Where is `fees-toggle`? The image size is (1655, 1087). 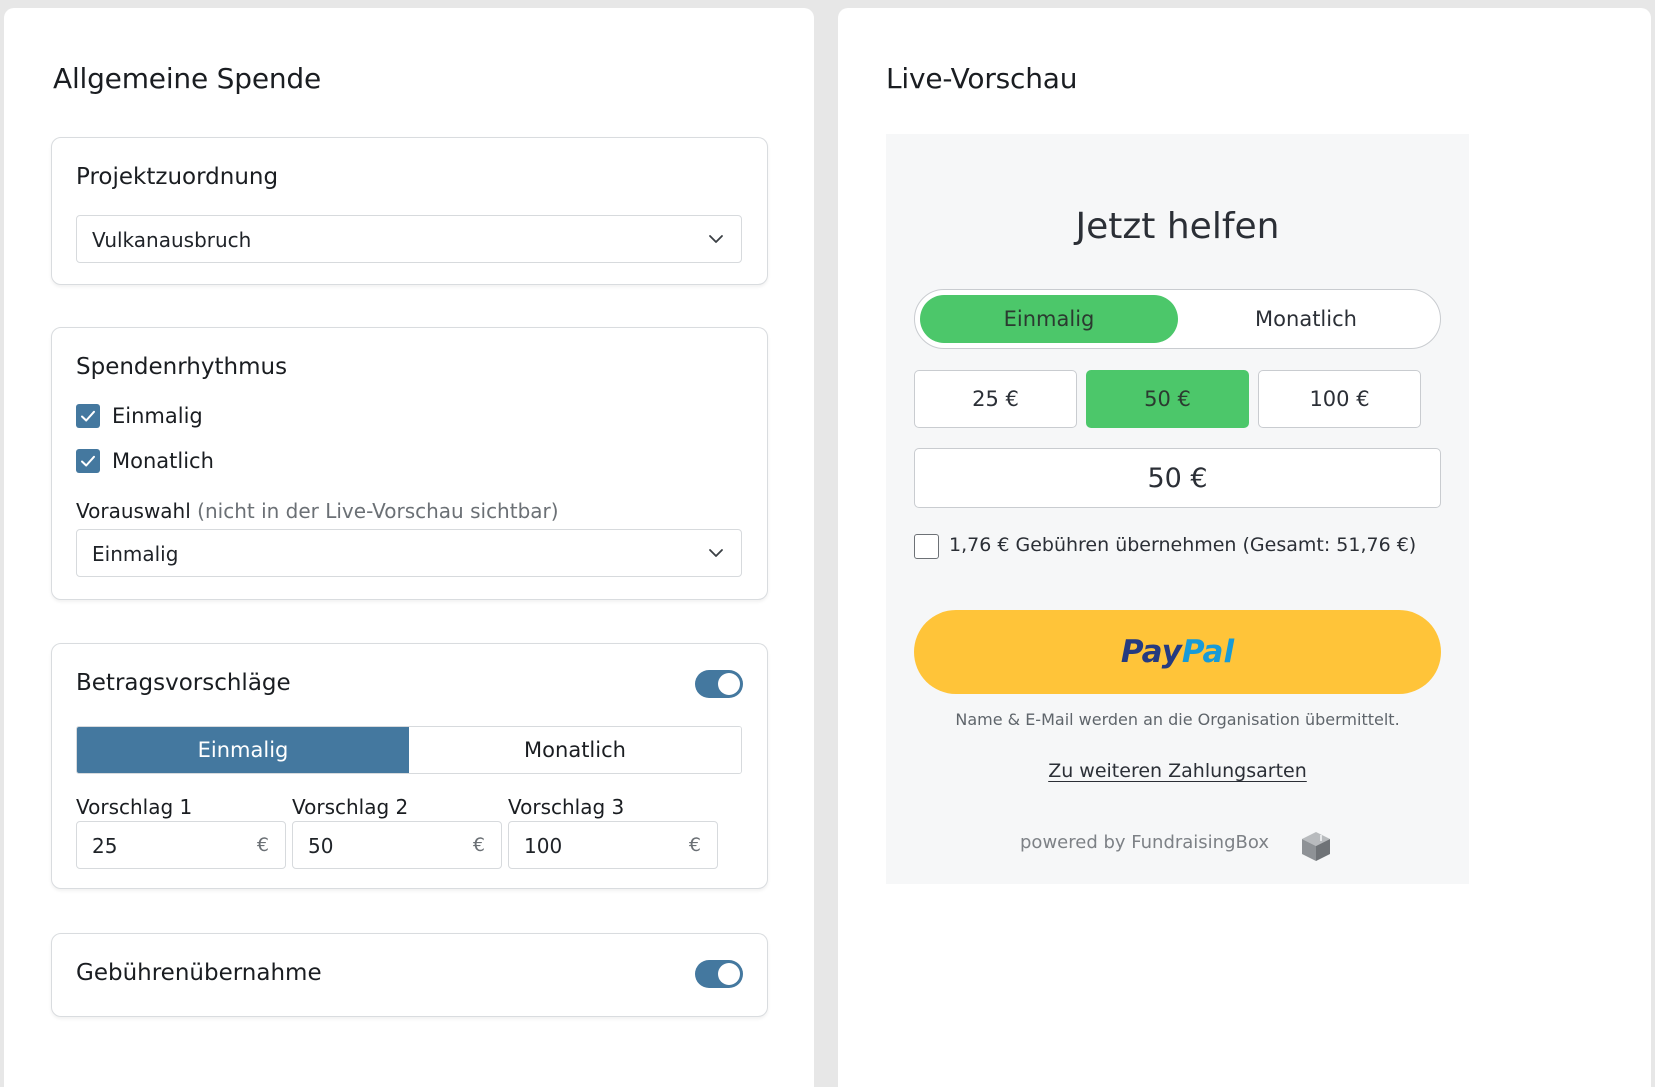 fees-toggle is located at coordinates (719, 974).